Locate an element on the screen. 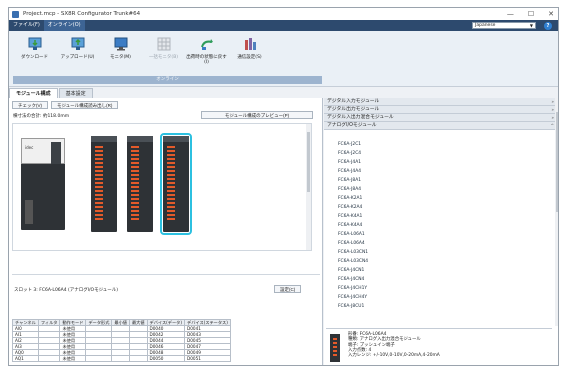 This screenshot has width=566, height=370. col-format: データ形式 is located at coordinates (99, 322).